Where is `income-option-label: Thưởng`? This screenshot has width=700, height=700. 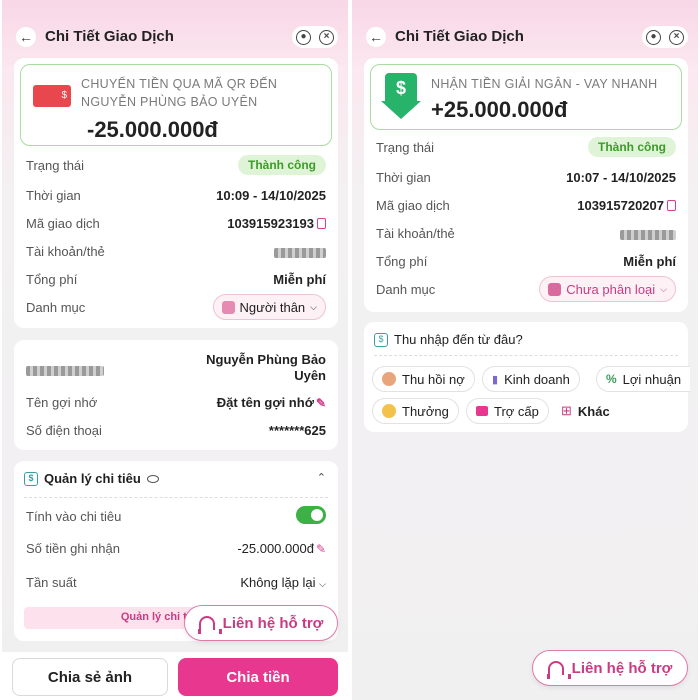
income-option-label: Thưởng is located at coordinates (425, 411).